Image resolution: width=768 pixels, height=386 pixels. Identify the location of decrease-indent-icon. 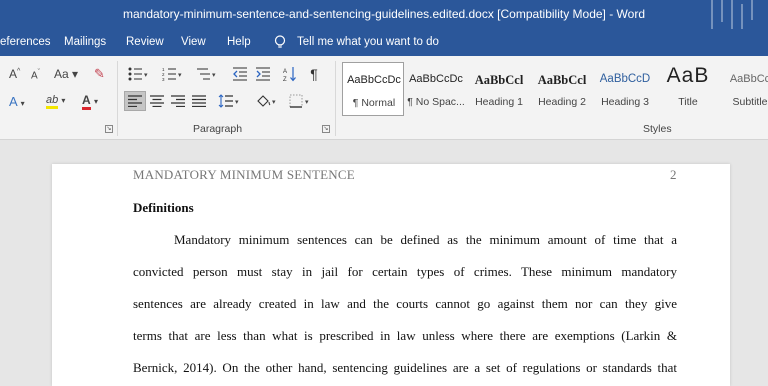
(240, 74).